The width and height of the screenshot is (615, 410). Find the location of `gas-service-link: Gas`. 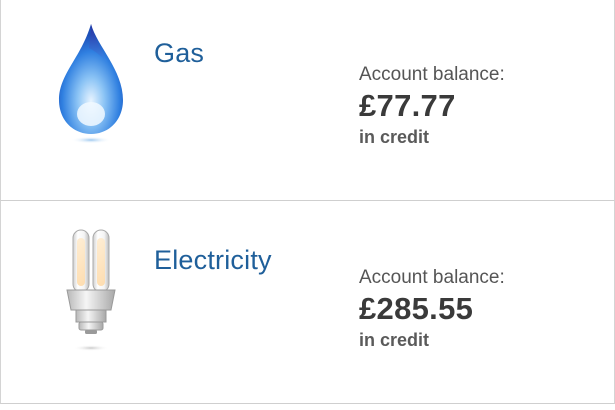

gas-service-link: Gas is located at coordinates (179, 53).